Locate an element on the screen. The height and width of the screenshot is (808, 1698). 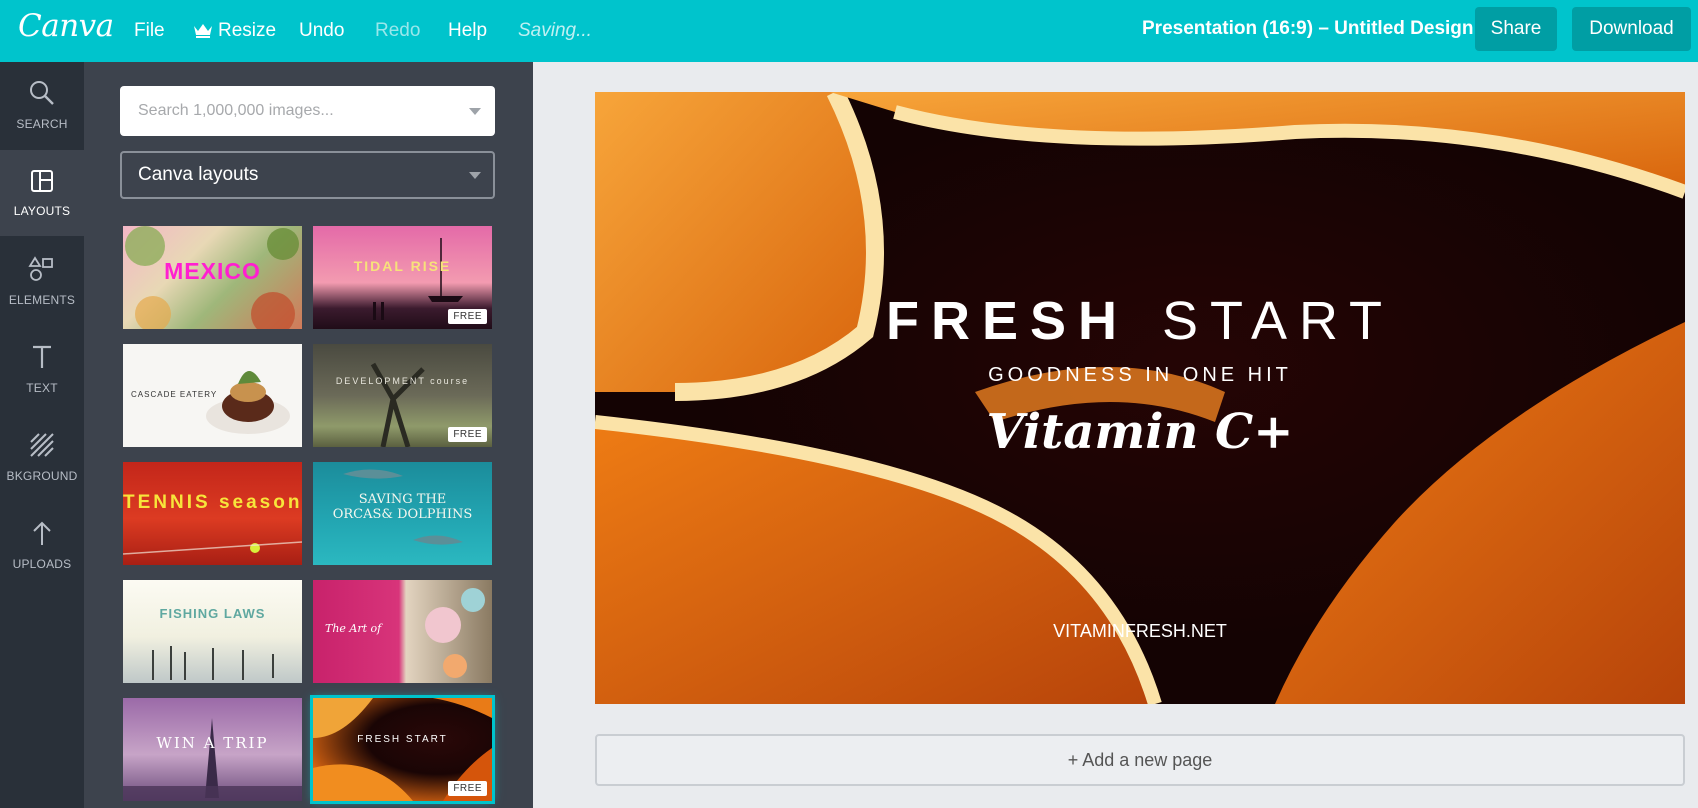
rail-item-text: TEXT is located at coordinates (42, 369).